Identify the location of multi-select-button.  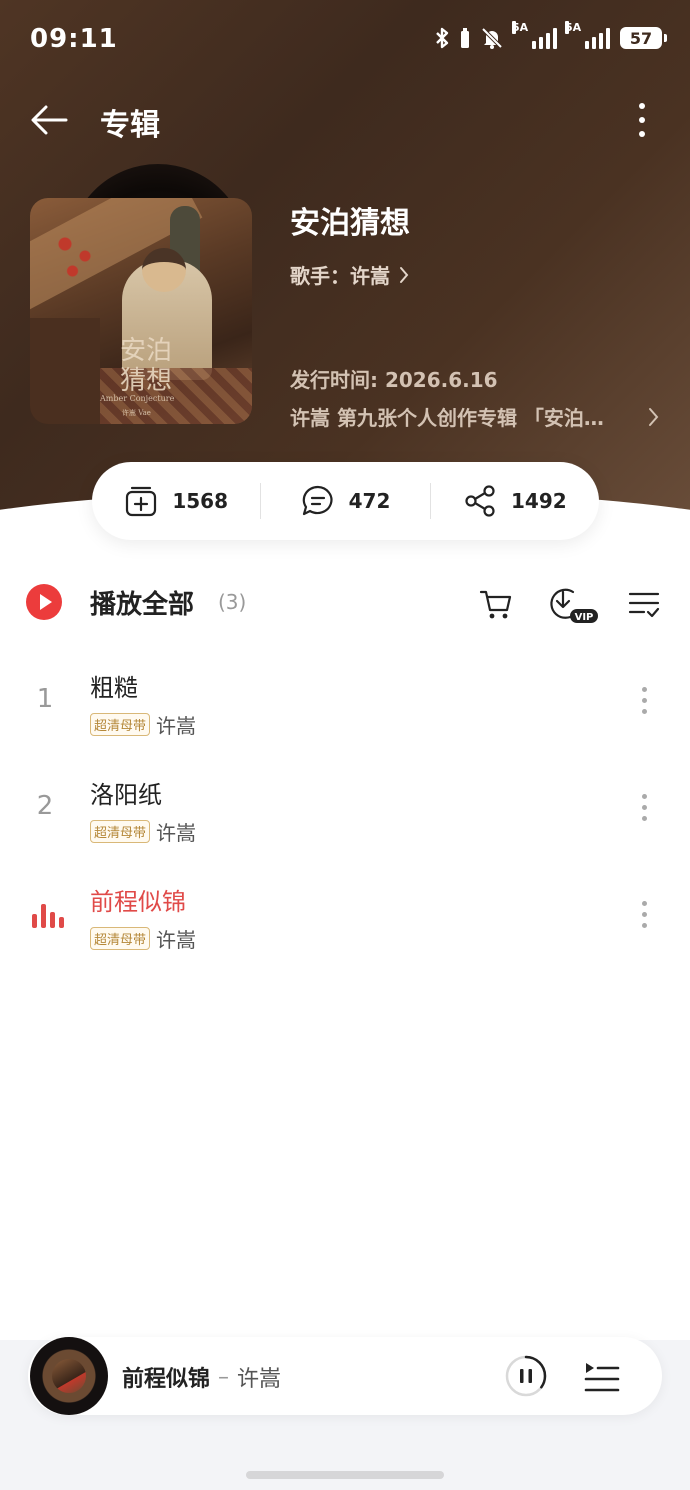
(644, 604).